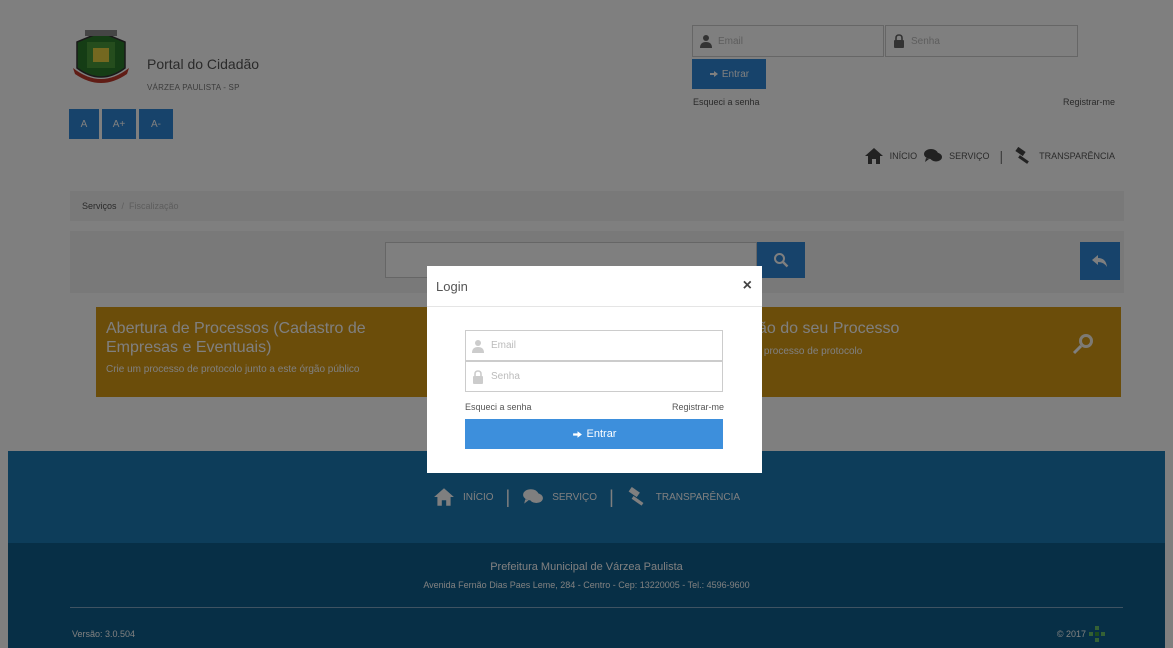  Describe the element at coordinates (478, 376) in the screenshot. I see `lock-icon` at that location.